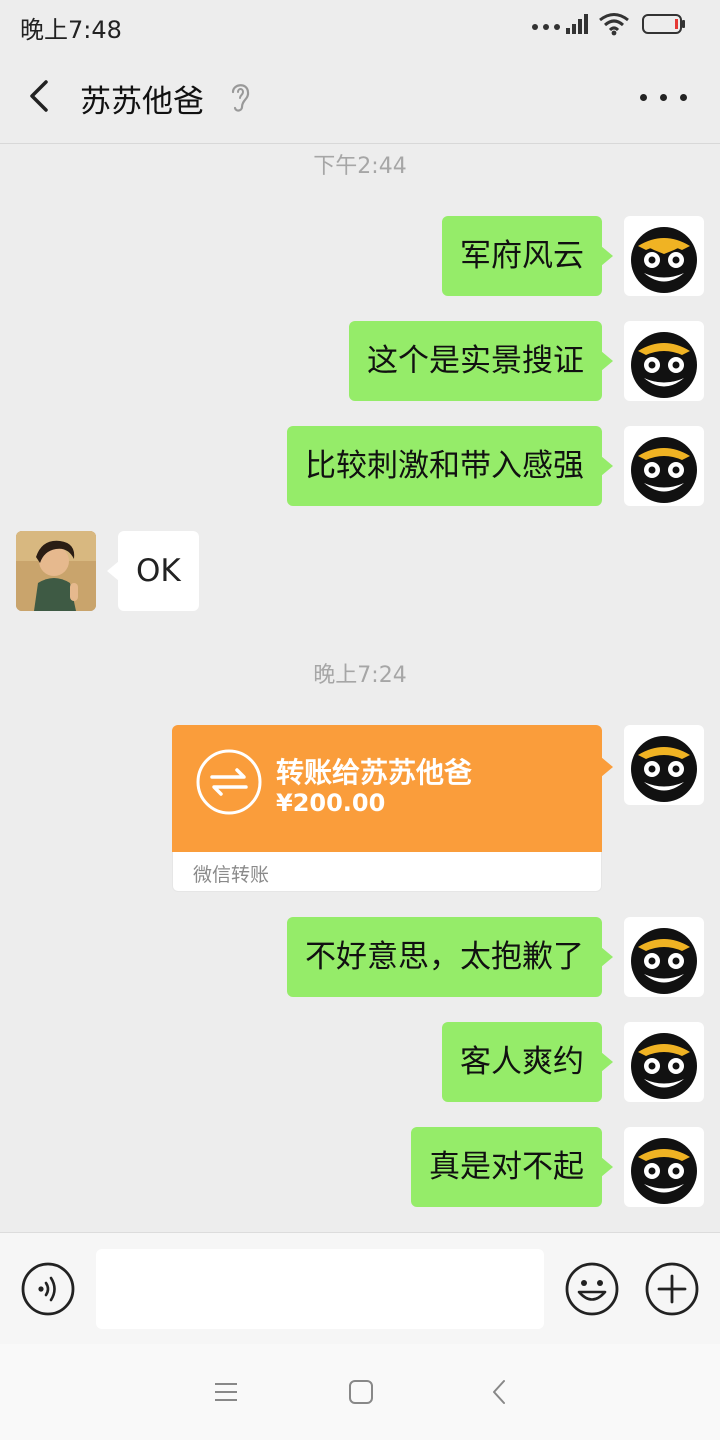 The height and width of the screenshot is (1440, 720). What do you see at coordinates (481, 361) in the screenshot?
I see `my-message-bubble: 这个是实景搜证` at bounding box center [481, 361].